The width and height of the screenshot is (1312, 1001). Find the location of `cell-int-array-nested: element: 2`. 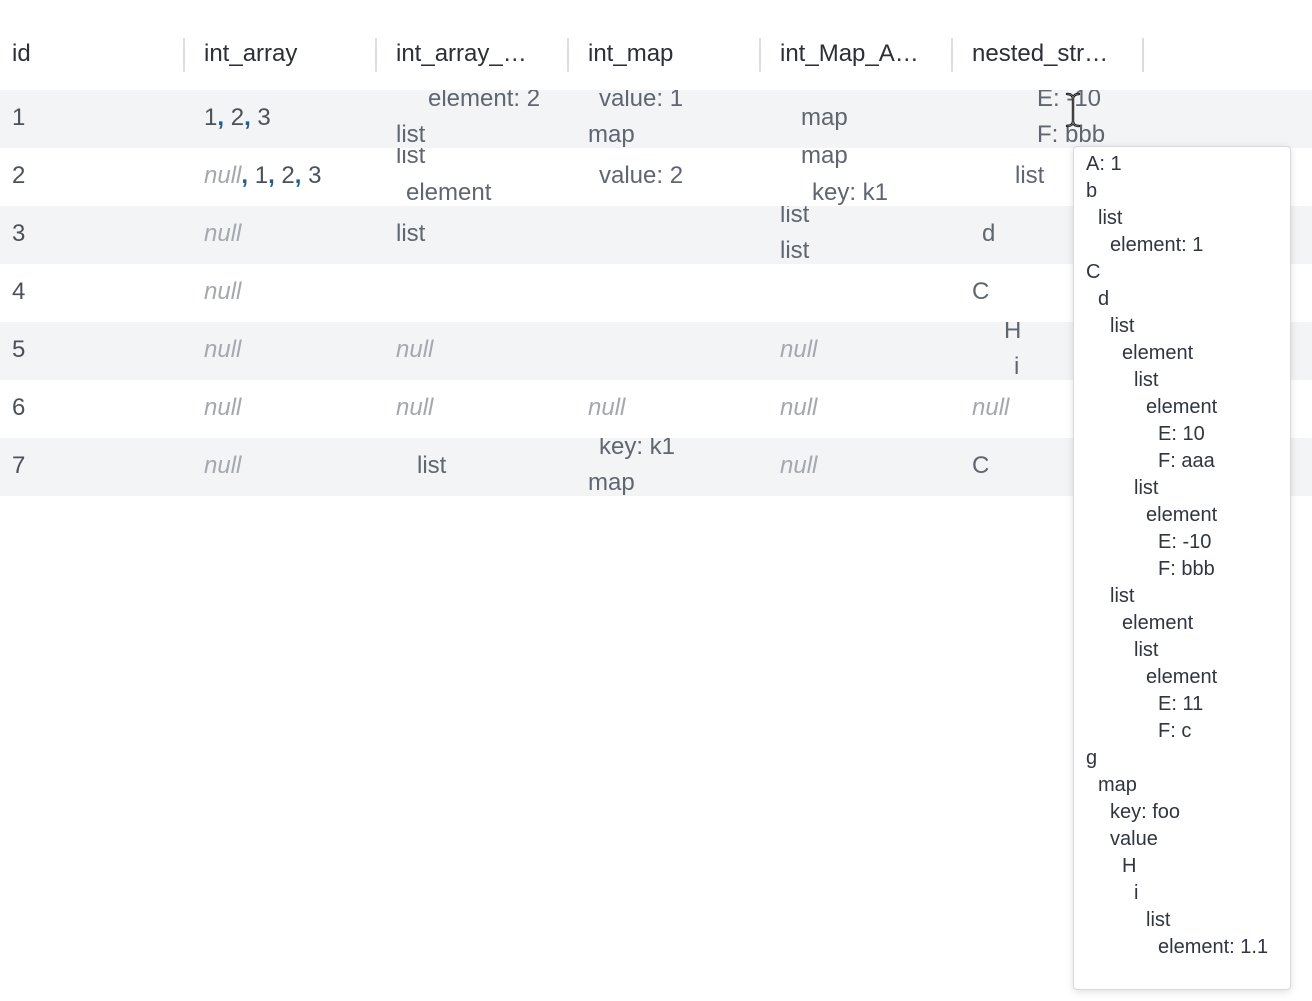

cell-int-array-nested: element: 2 is located at coordinates (484, 101).